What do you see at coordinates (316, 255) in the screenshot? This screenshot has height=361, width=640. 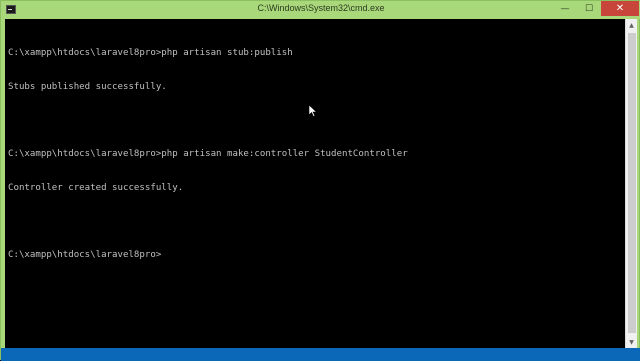 I see `console-prompt: C:\xampp\htdocs\laravel8pro>` at bounding box center [316, 255].